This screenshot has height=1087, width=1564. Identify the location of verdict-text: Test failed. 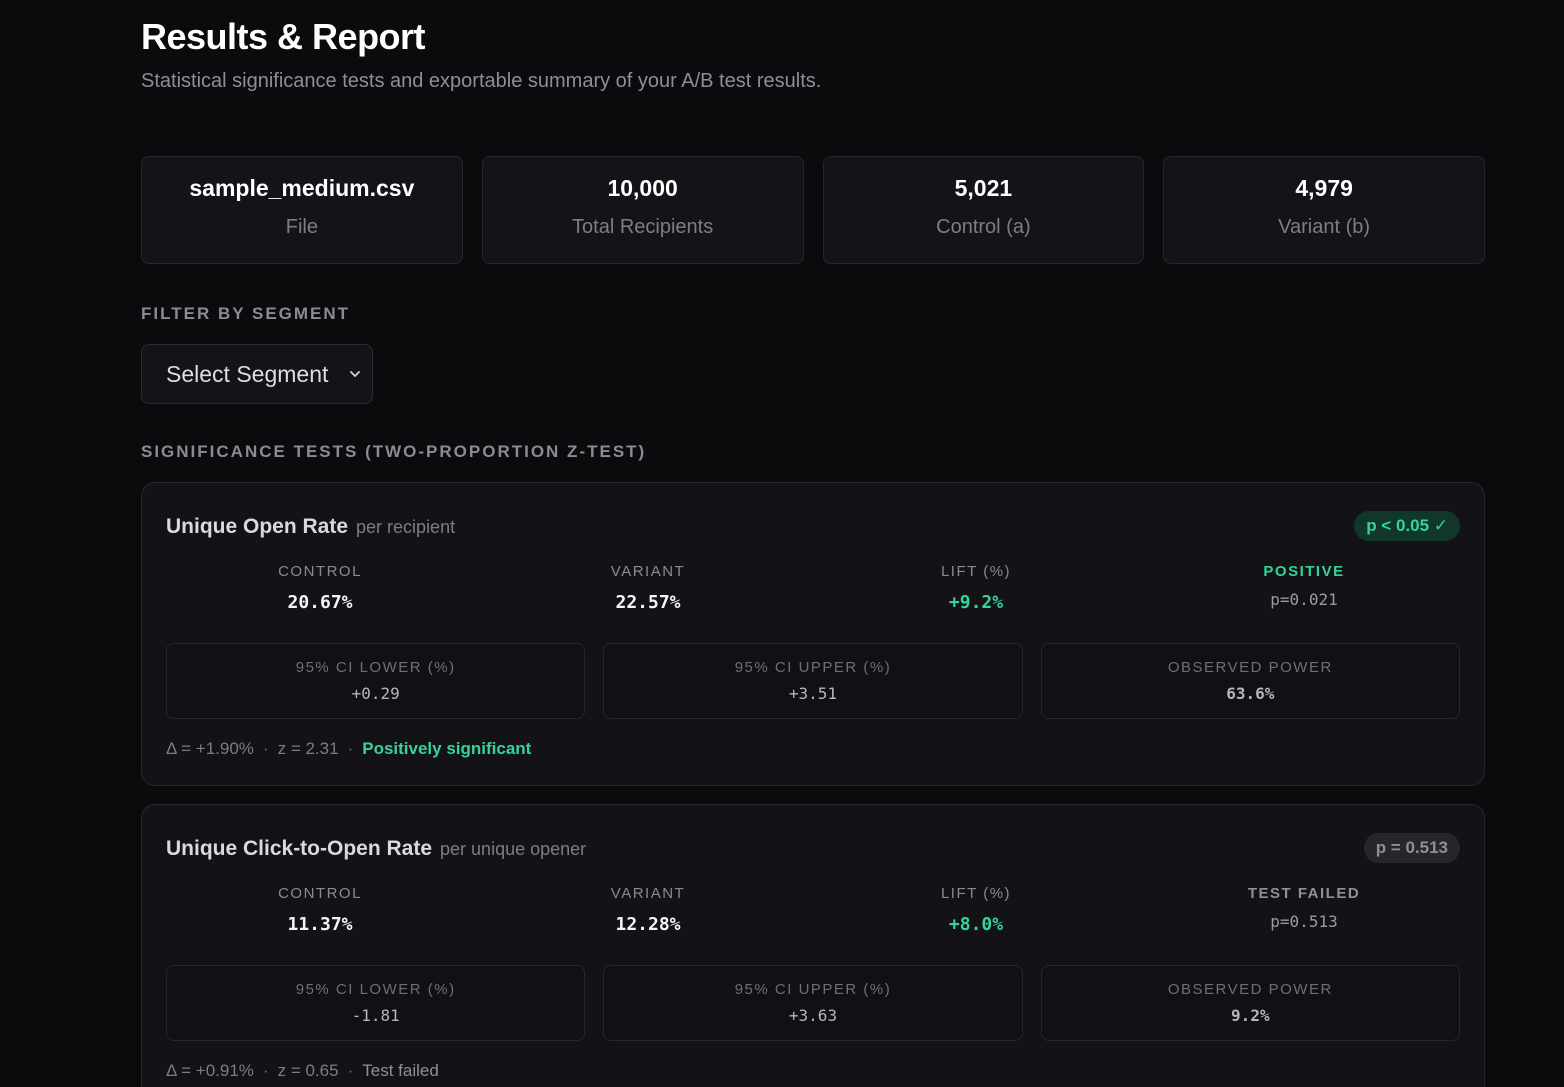
(400, 1070).